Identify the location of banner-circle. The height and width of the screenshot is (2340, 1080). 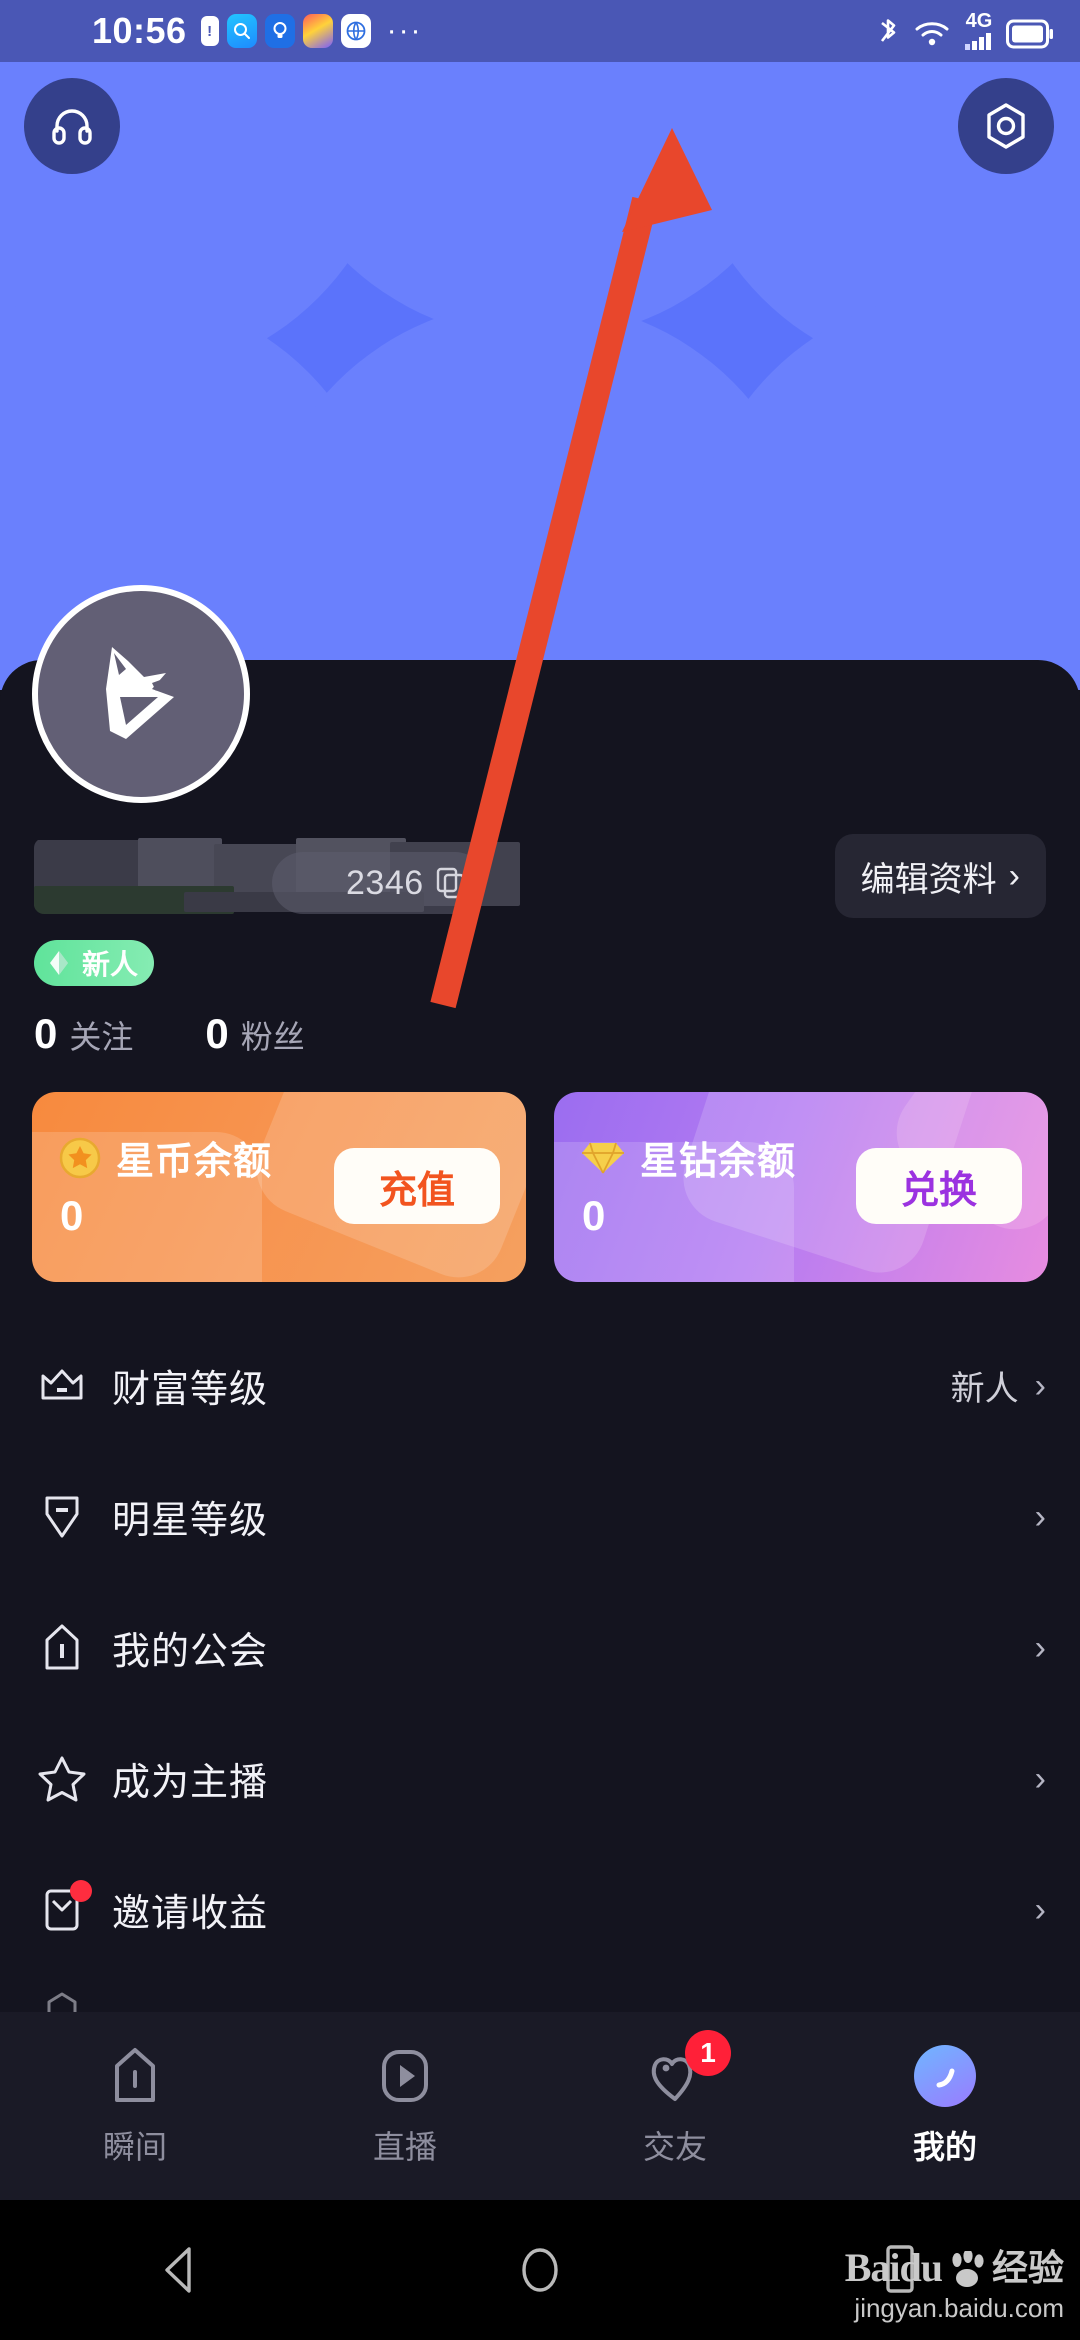
(885, 490).